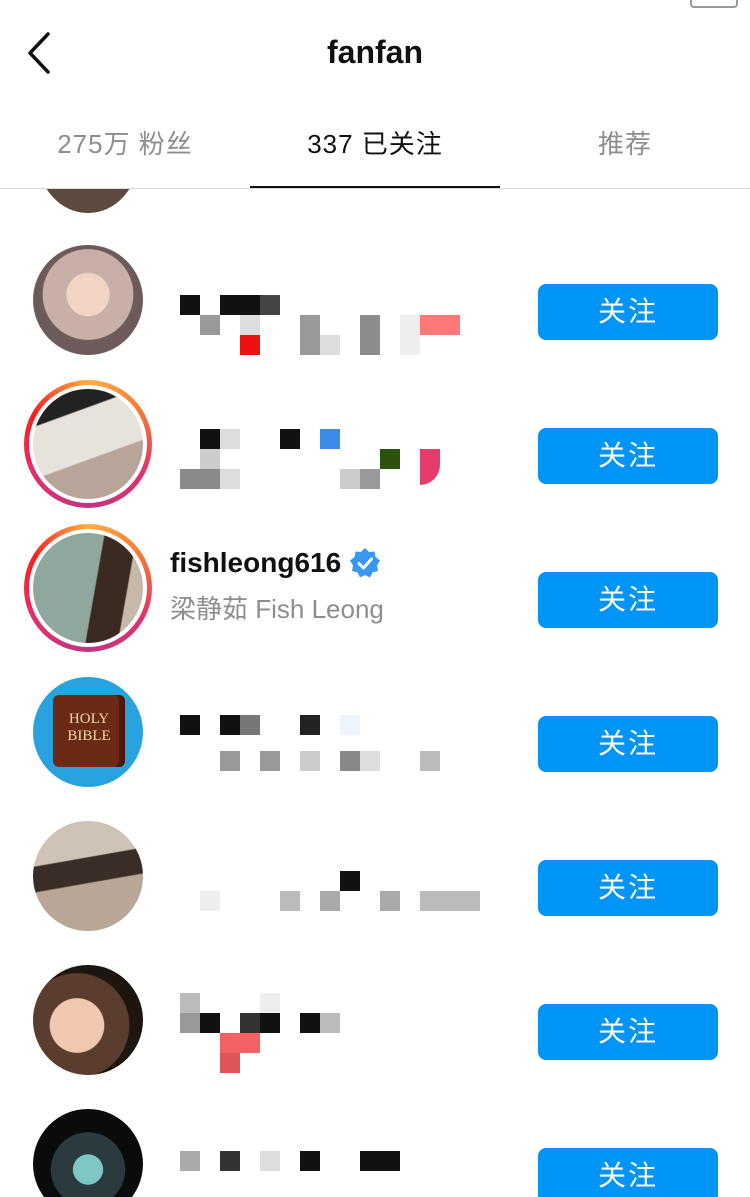 Image resolution: width=750 pixels, height=1197 pixels. I want to click on bible-book-icon: HOLY BIBLE, so click(89, 731).